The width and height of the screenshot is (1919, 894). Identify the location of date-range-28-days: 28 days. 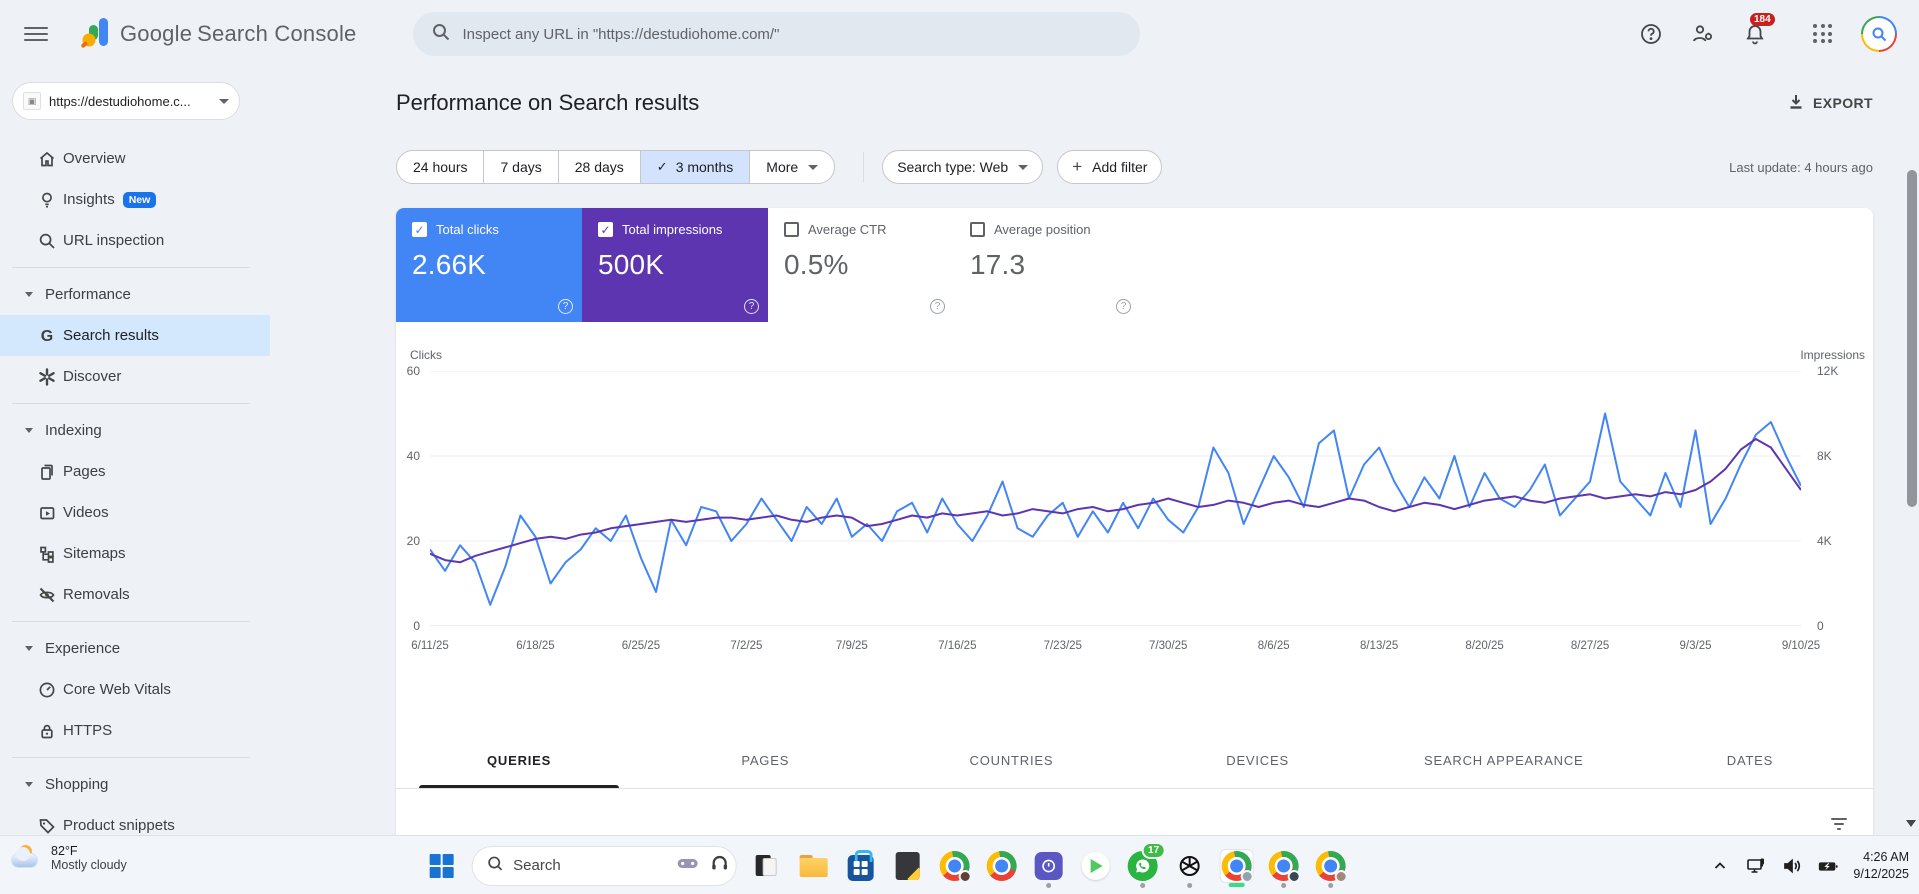
(600, 167).